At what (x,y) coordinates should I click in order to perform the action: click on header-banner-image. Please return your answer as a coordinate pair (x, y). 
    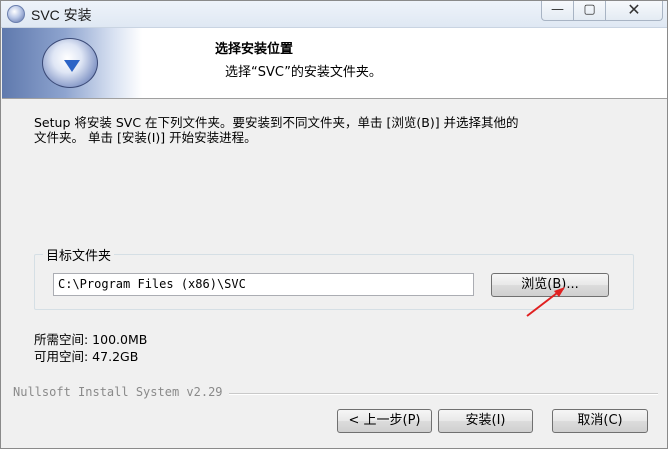
    Looking at the image, I should click on (72, 63).